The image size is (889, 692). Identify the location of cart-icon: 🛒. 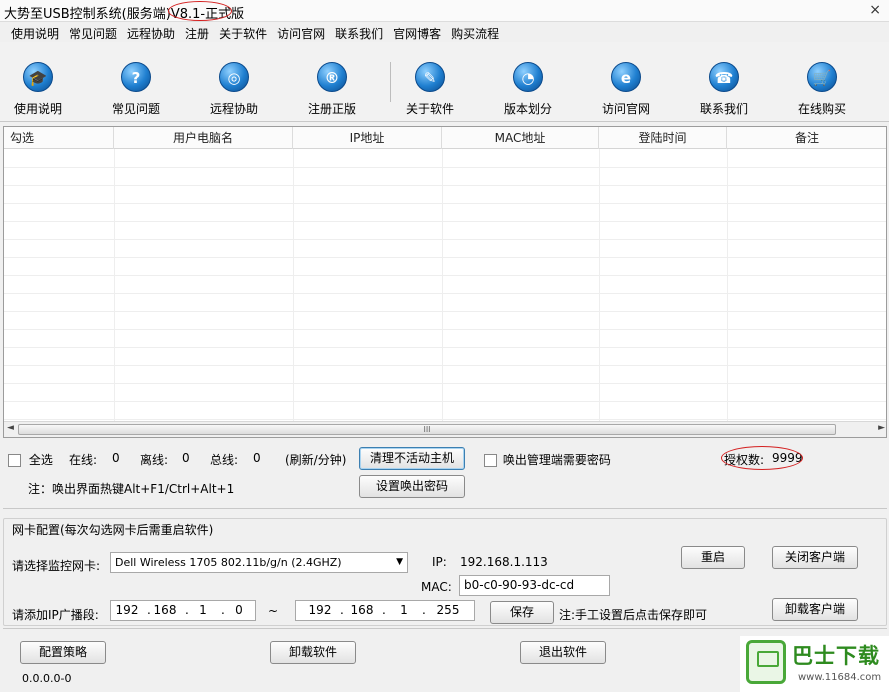
(822, 77).